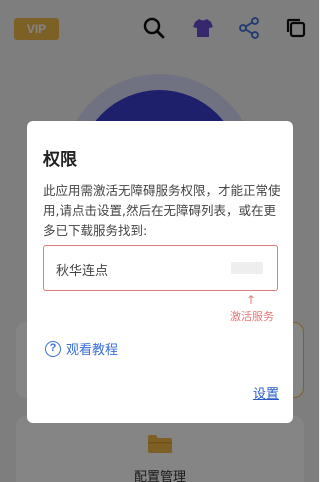 The width and height of the screenshot is (320, 482). Describe the element at coordinates (252, 316) in the screenshot. I see `activate-service-hint: 激活服务` at that location.